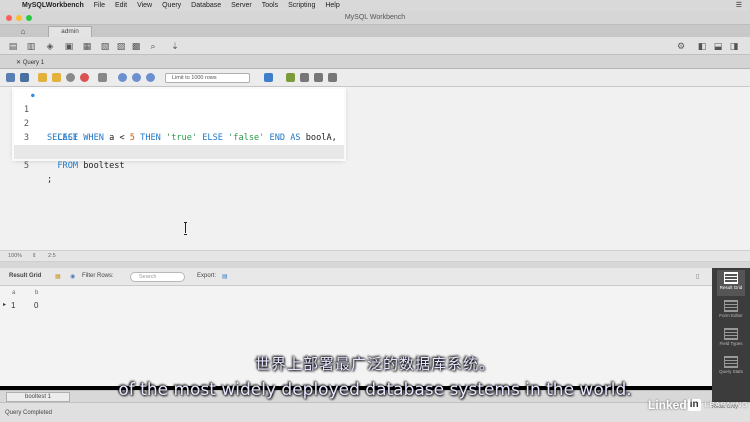 This screenshot has height=422, width=750. I want to click on menu-server: Server, so click(241, 5).